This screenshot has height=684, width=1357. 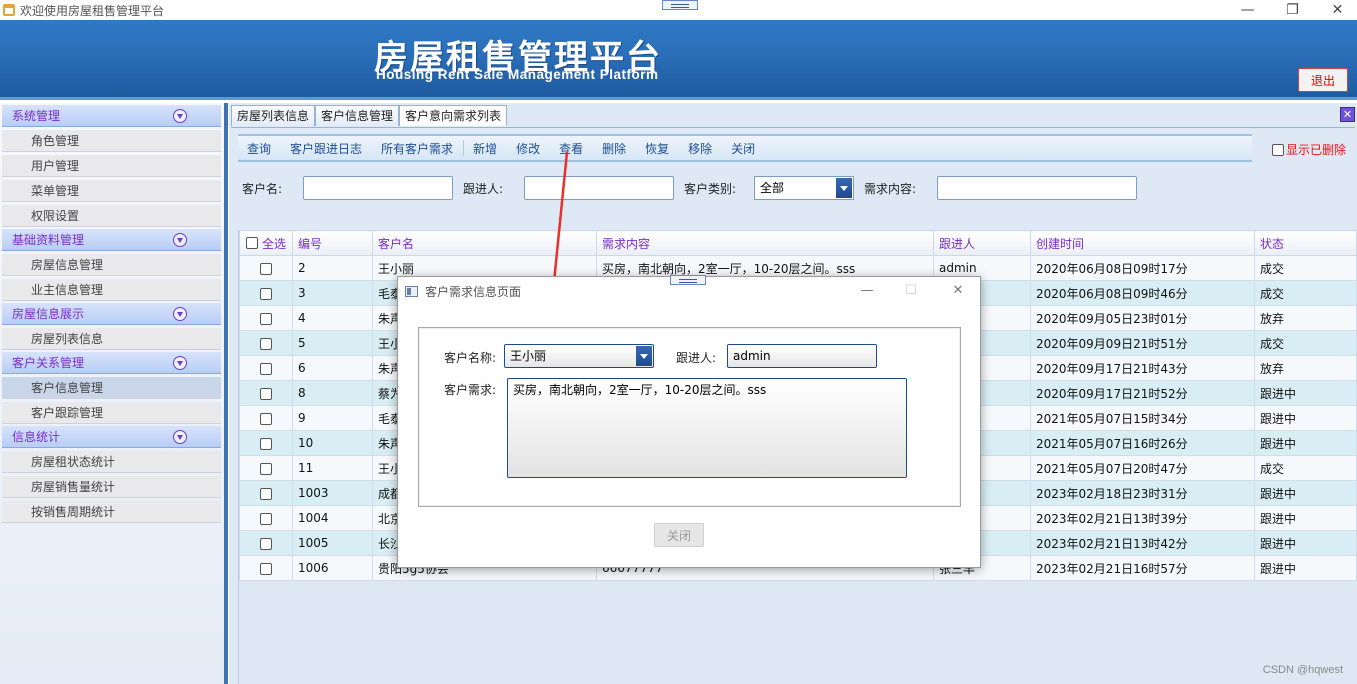 What do you see at coordinates (273, 115) in the screenshot?
I see `tab-house-list: 房屋列表信息` at bounding box center [273, 115].